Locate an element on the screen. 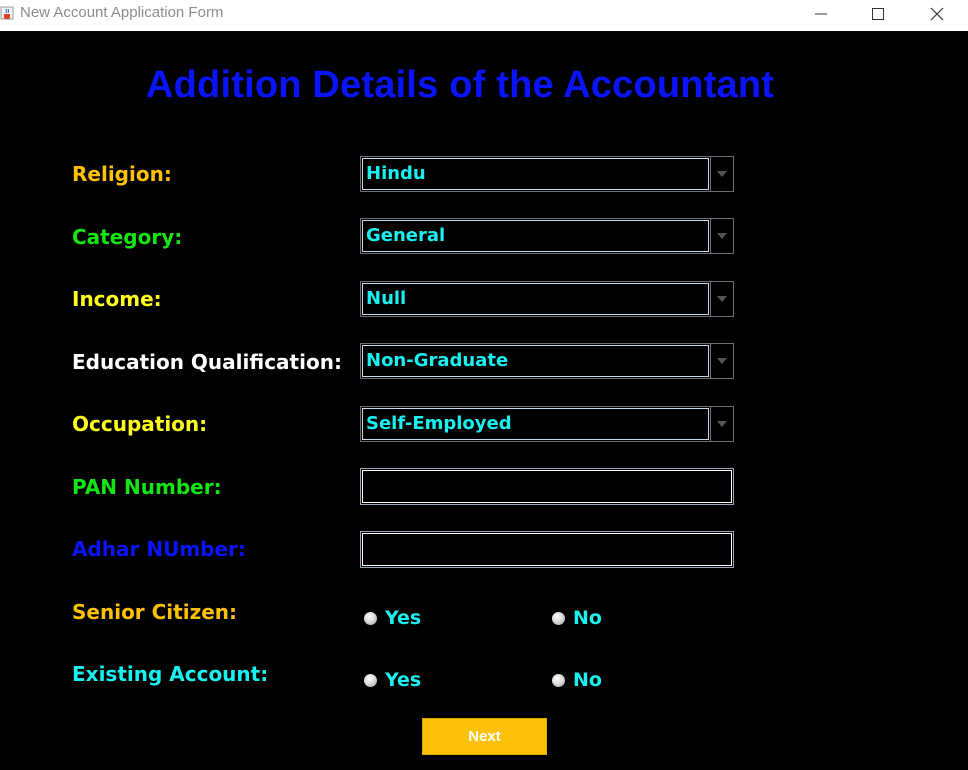 The height and width of the screenshot is (770, 968). window-title-bar: New Account Application Form is located at coordinates (484, 15).